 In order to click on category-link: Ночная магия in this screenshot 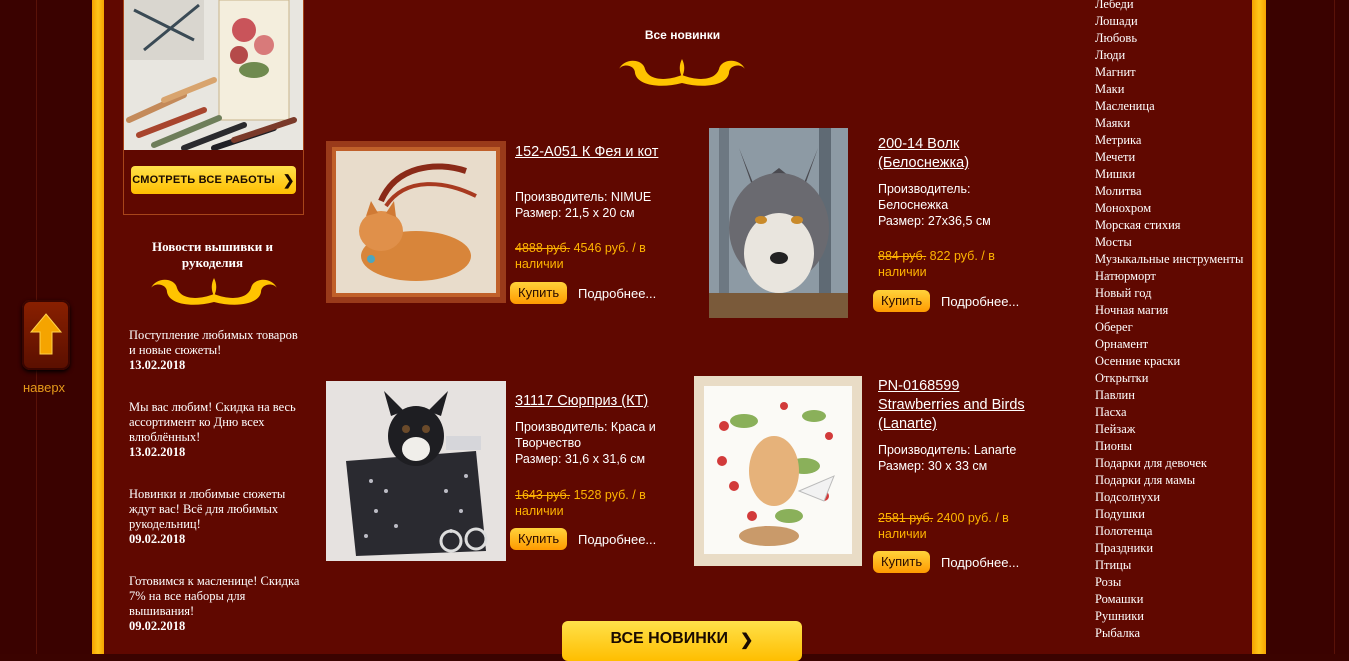, I will do `click(1169, 310)`.